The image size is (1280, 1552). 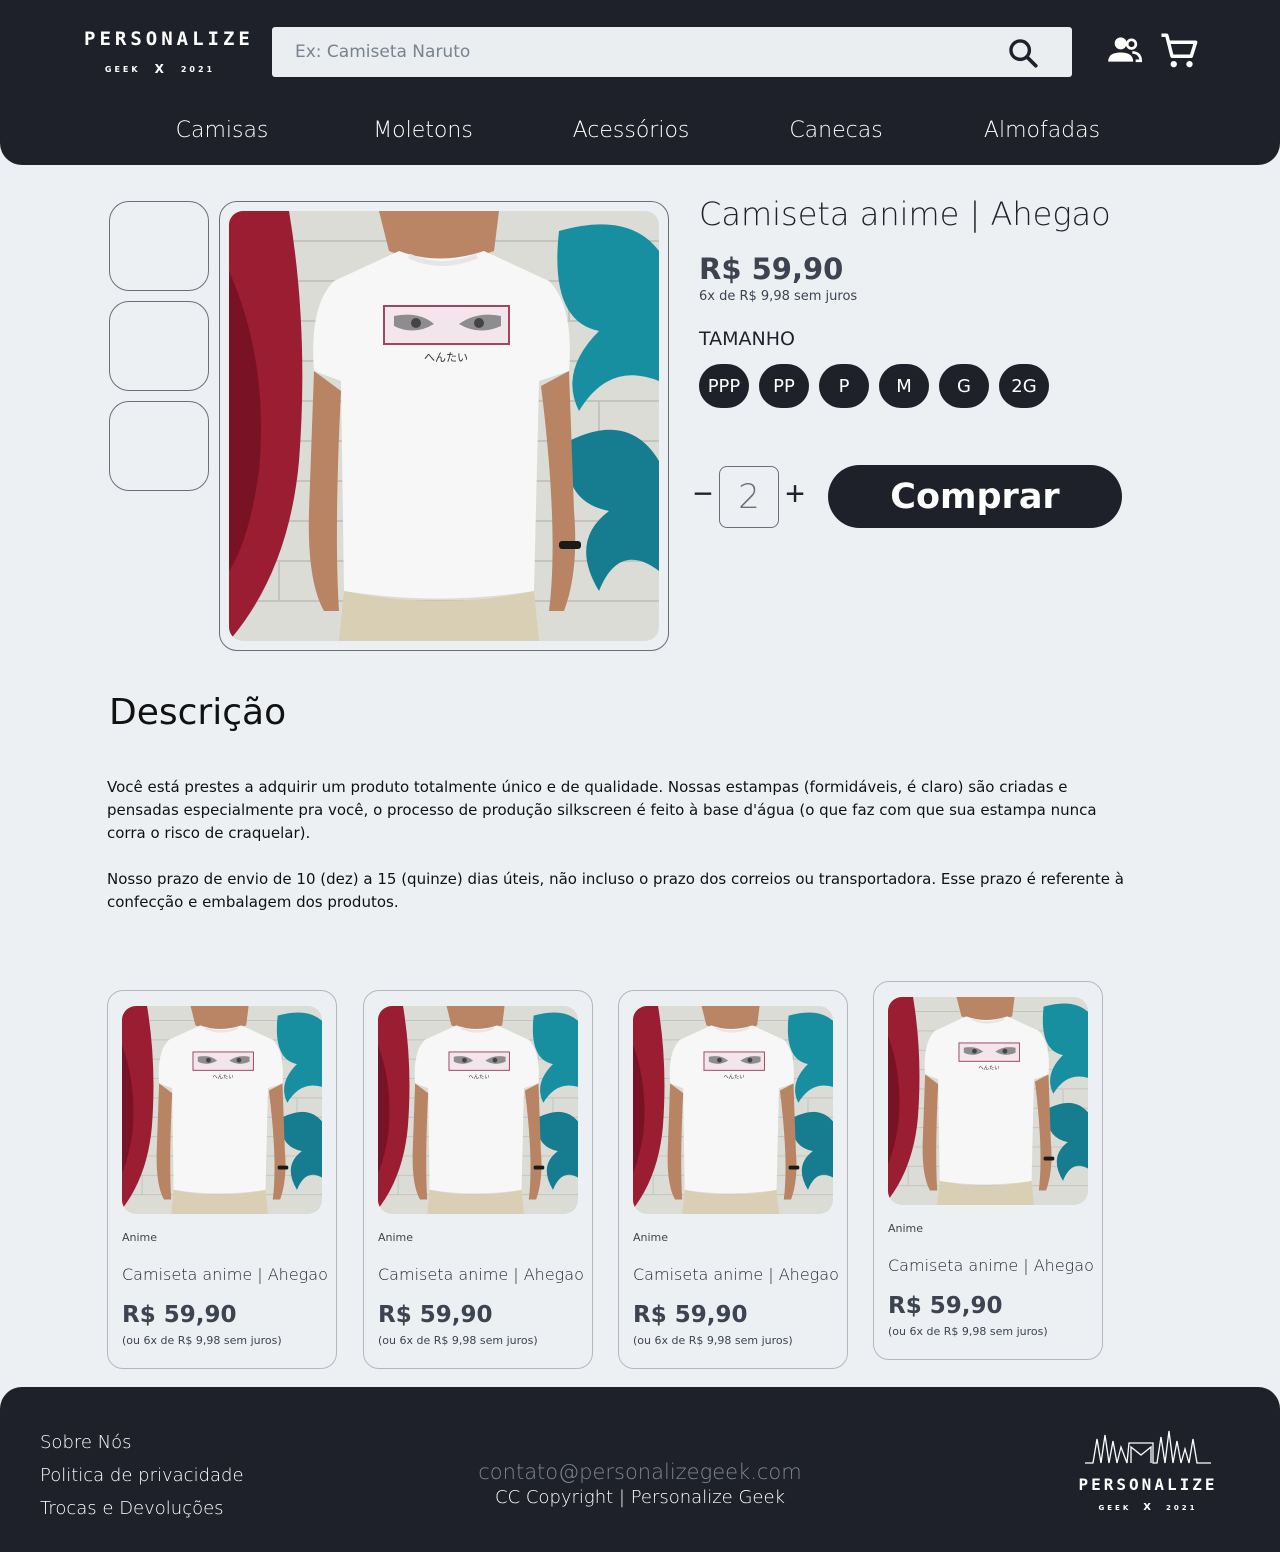 I want to click on product-title: Camiseta anime | Ahegao, so click(x=905, y=214).